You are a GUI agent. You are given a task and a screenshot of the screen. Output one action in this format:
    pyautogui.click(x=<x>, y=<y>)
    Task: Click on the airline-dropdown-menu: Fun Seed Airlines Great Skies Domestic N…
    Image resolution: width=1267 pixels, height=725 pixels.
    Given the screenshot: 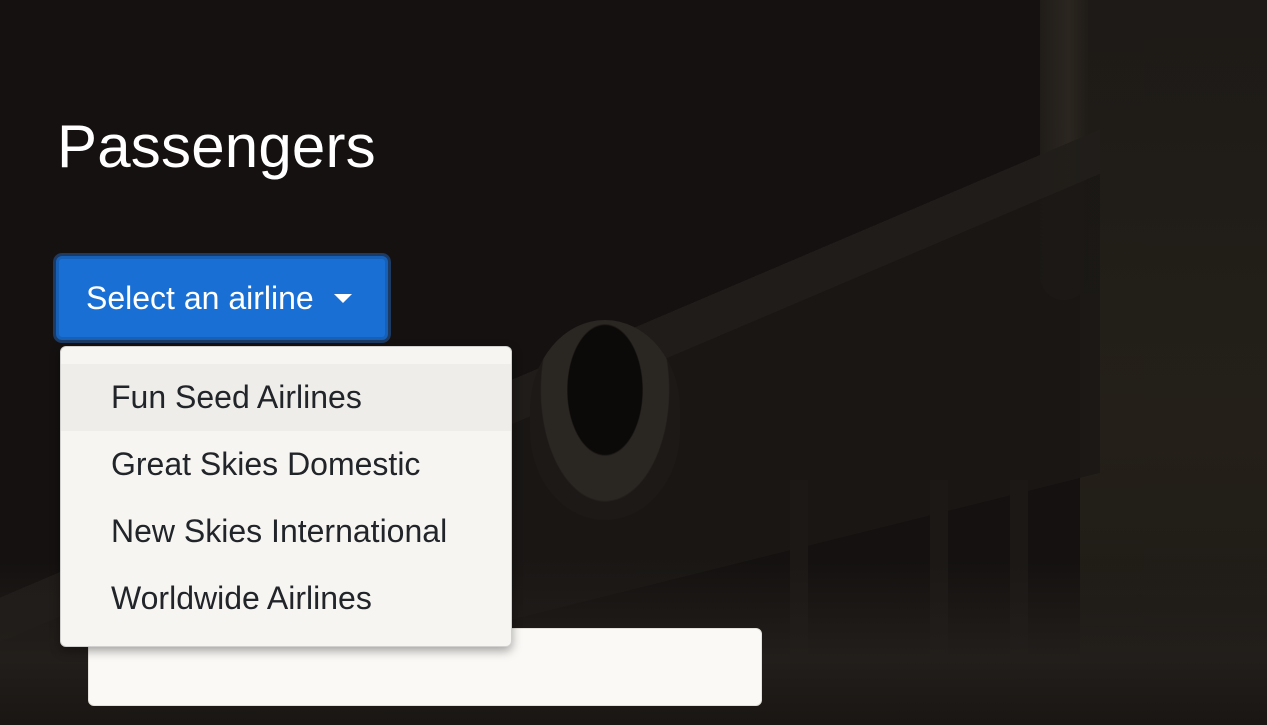 What is the action you would take?
    pyautogui.click(x=286, y=496)
    